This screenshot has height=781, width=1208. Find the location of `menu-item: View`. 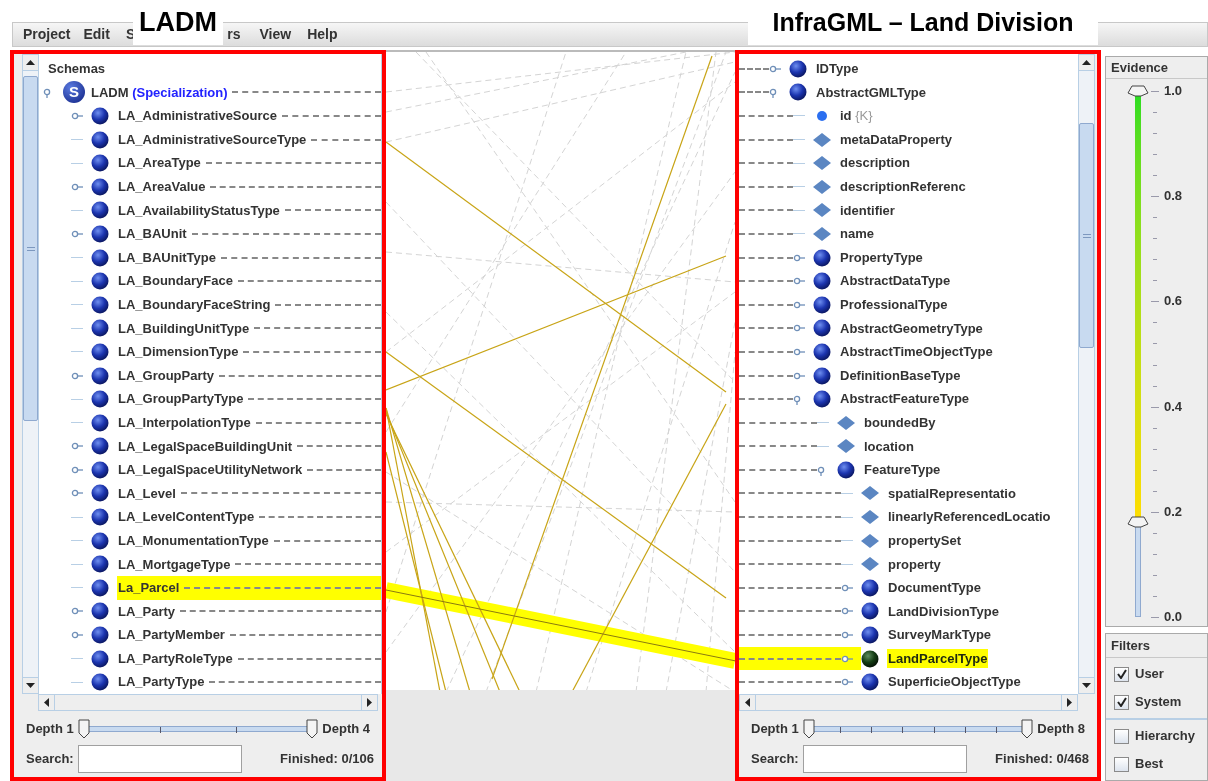

menu-item: View is located at coordinates (275, 34).